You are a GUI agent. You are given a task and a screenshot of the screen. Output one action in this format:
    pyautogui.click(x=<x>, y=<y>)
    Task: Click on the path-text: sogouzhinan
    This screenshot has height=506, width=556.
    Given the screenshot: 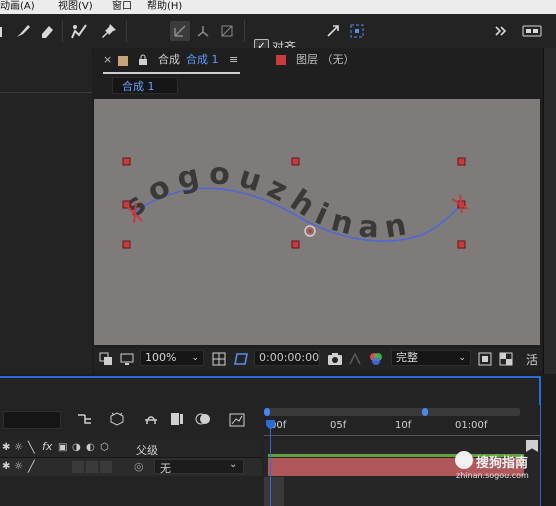 What is the action you would take?
    pyautogui.click(x=267, y=200)
    